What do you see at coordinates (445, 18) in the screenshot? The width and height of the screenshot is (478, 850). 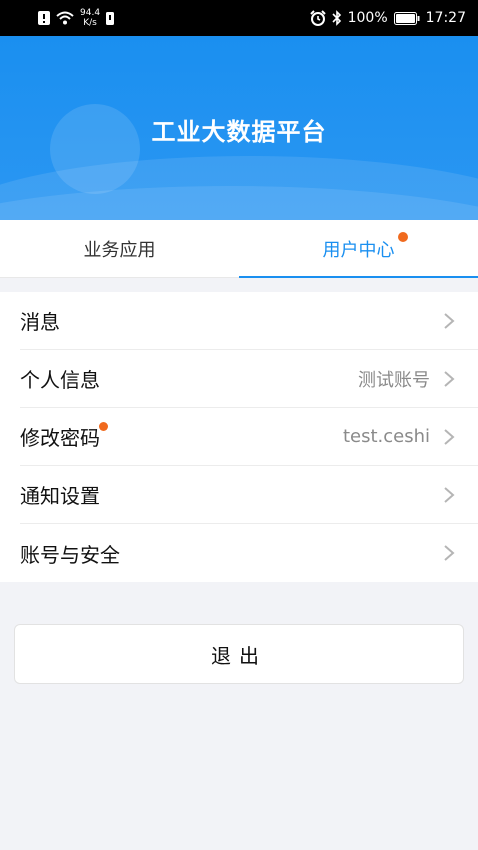 I see `clock: 17:27` at bounding box center [445, 18].